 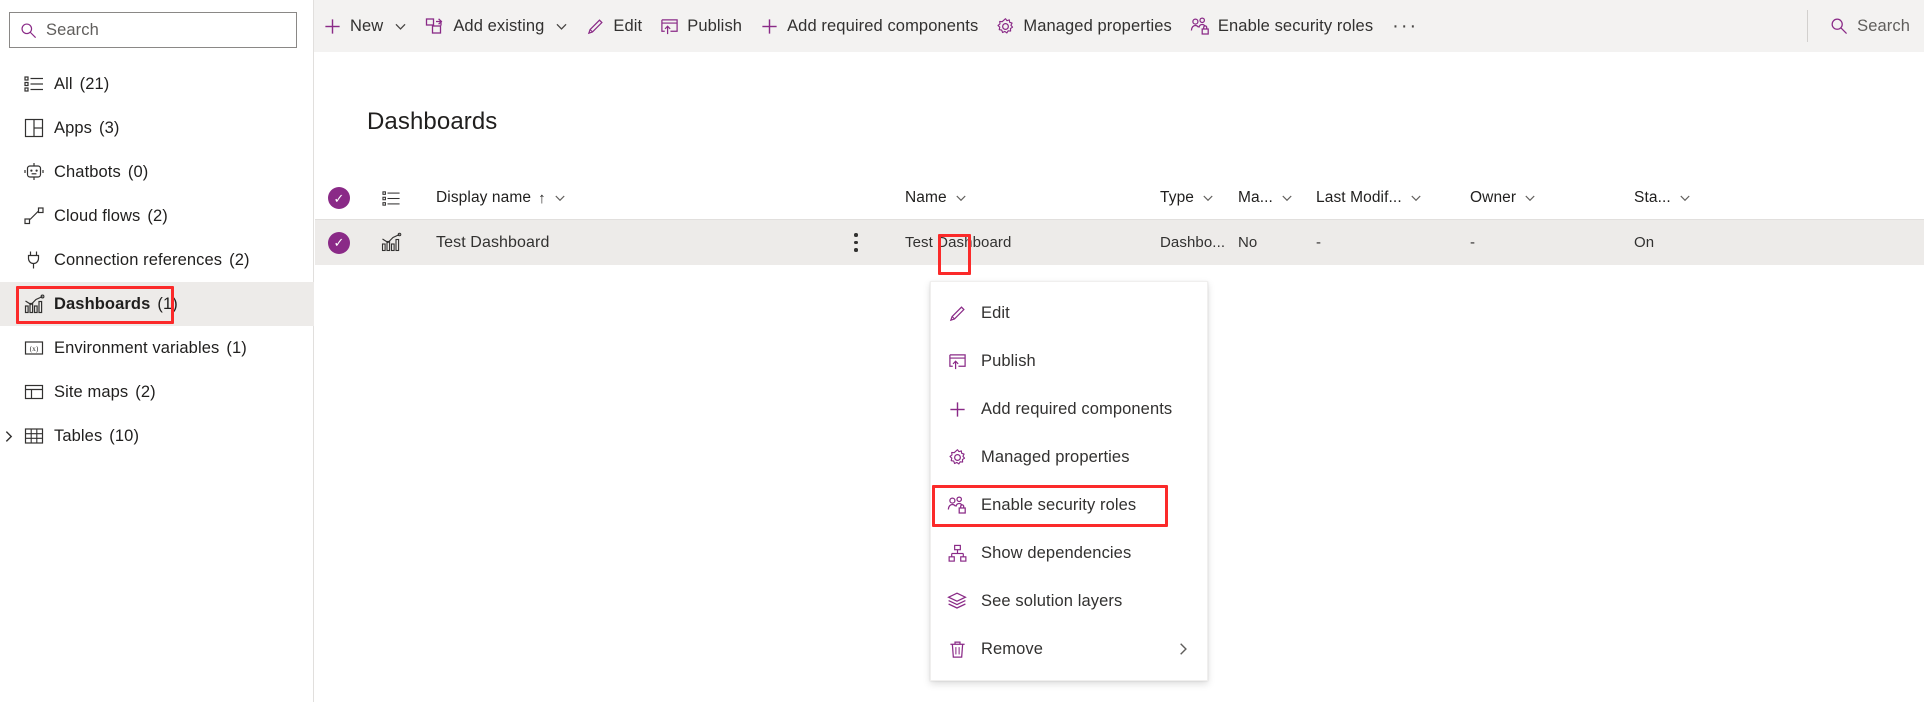 I want to click on context-menu-item-publish: Publish, so click(x=1069, y=361).